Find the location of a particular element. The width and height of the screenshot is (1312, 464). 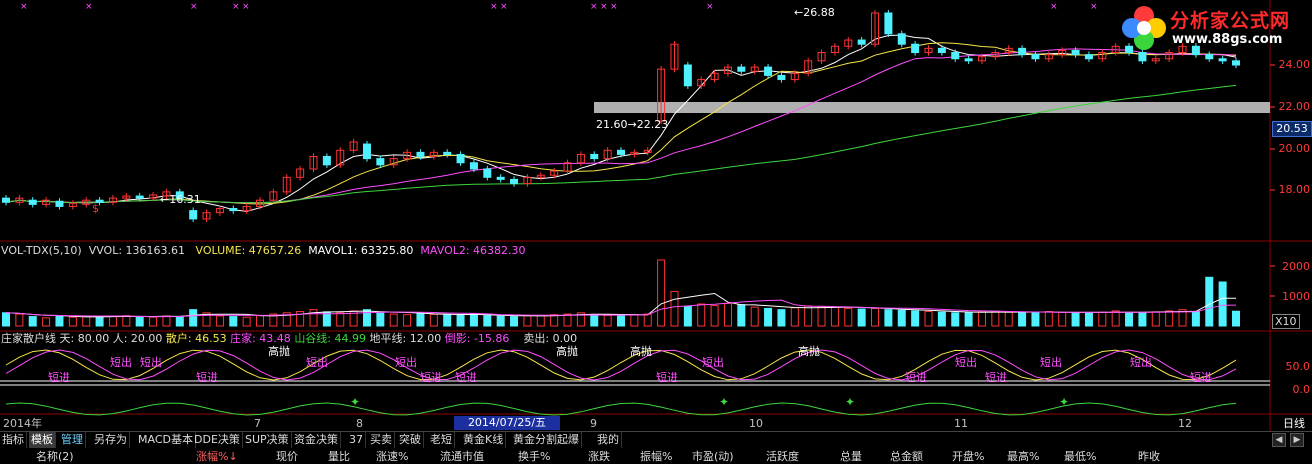

column-header-0: 名称(2) is located at coordinates (55, 456).